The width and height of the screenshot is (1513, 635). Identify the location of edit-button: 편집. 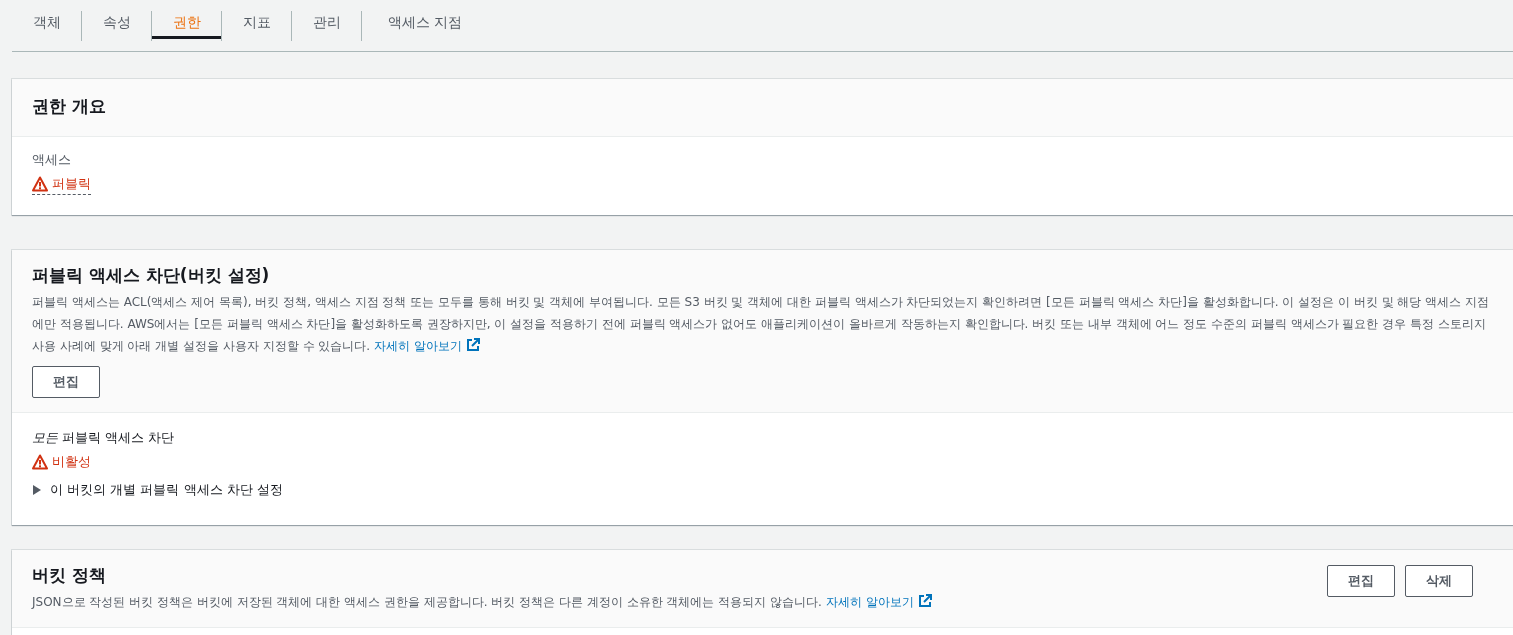
(66, 382).